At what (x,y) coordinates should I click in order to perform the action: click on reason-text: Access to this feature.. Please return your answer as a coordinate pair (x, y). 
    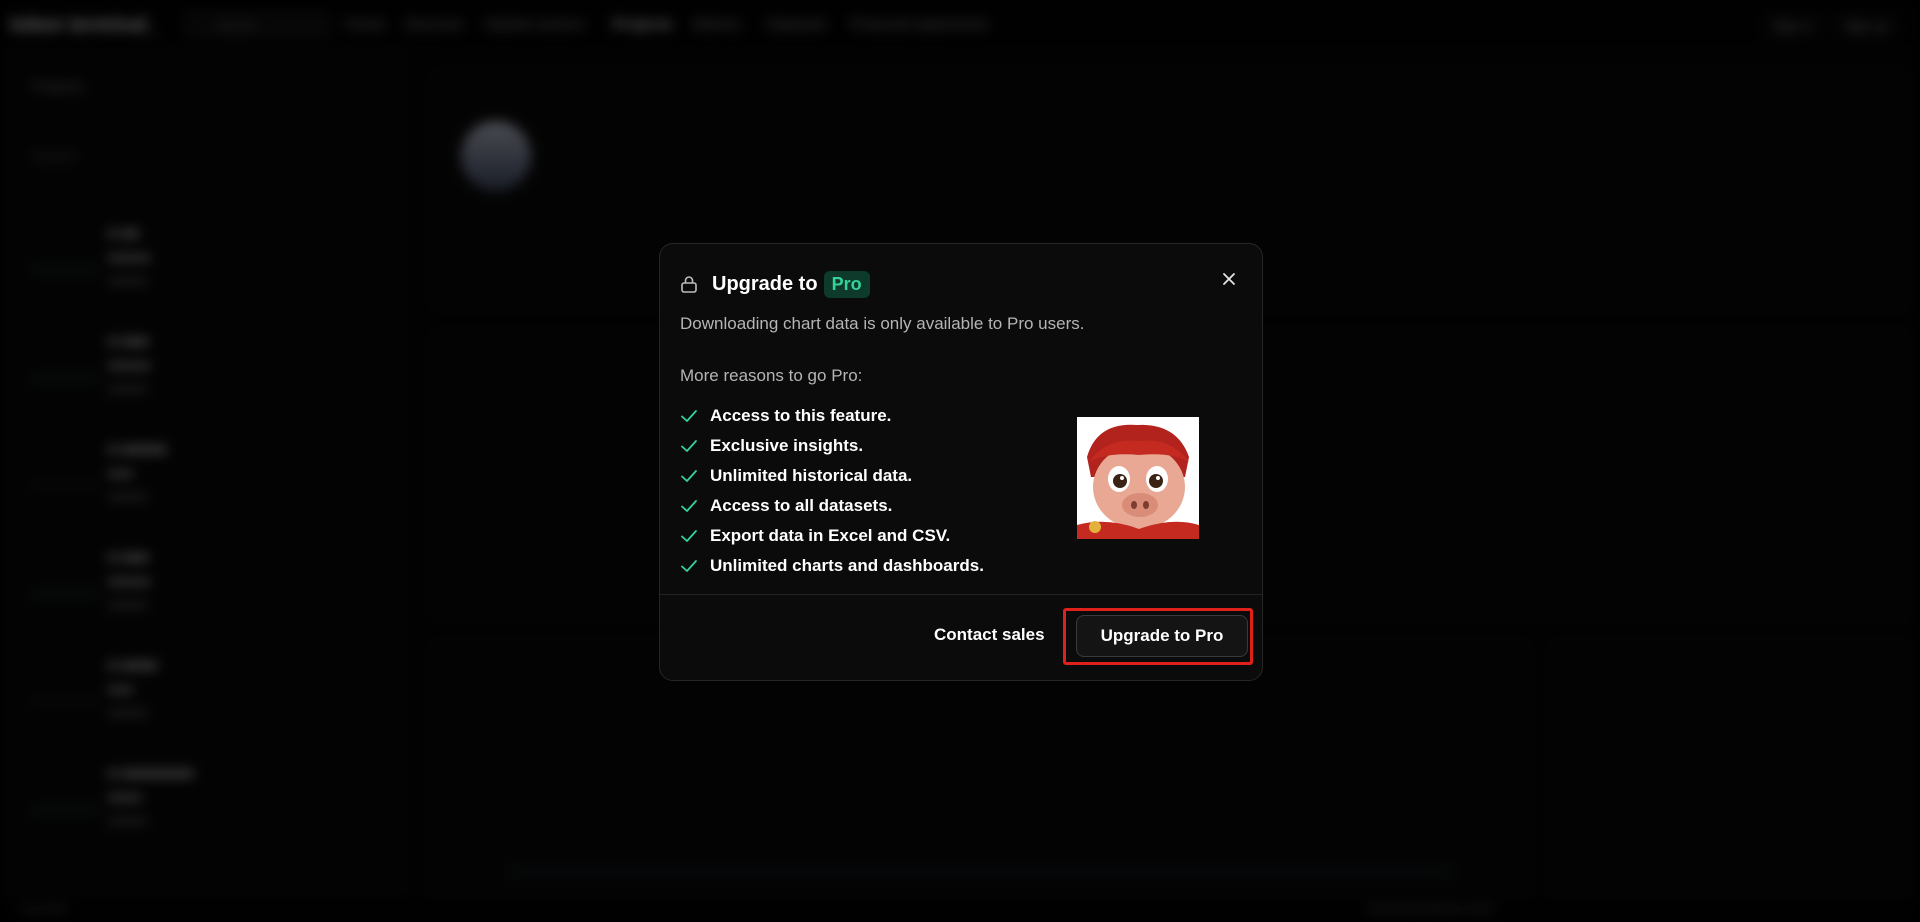
    Looking at the image, I should click on (801, 415).